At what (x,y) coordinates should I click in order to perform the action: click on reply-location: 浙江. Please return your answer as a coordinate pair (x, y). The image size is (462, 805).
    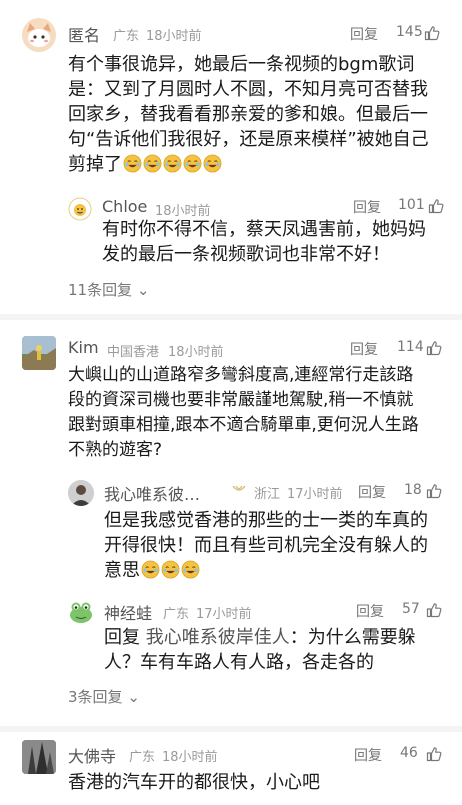
    Looking at the image, I should click on (267, 494).